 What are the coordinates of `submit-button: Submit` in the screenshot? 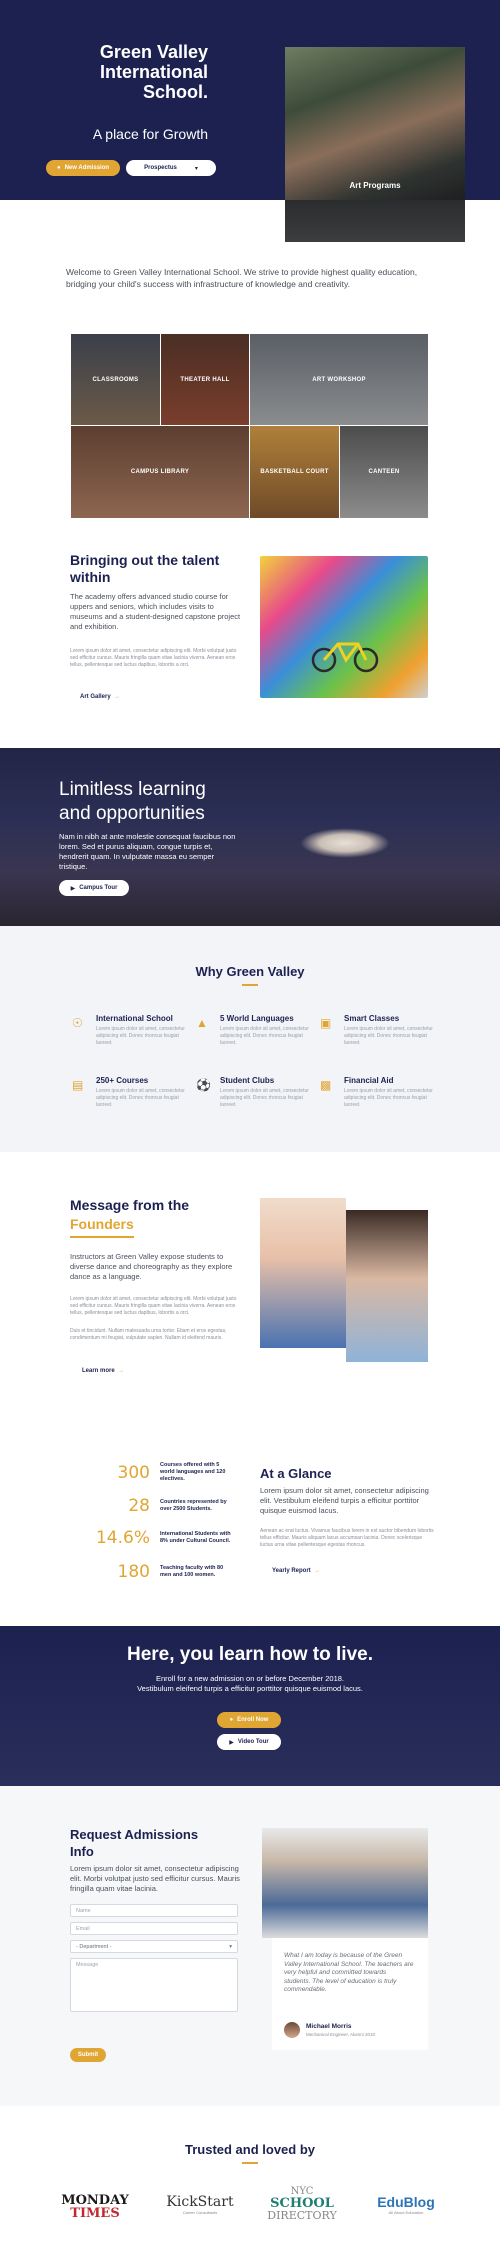 It's located at (88, 2055).